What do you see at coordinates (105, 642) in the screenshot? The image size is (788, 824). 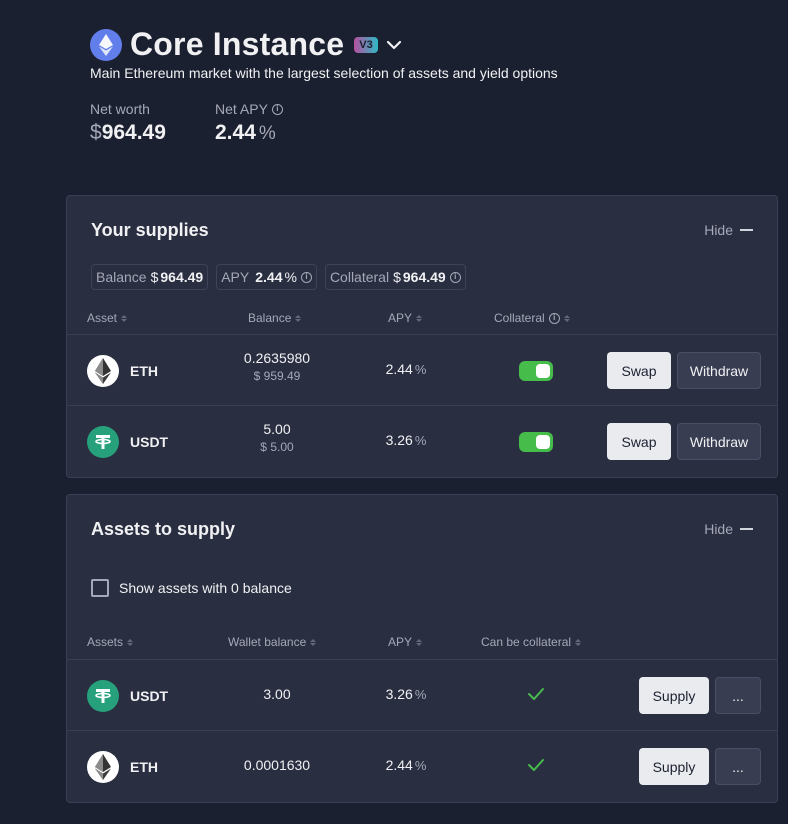 I see `column-label: Assets` at bounding box center [105, 642].